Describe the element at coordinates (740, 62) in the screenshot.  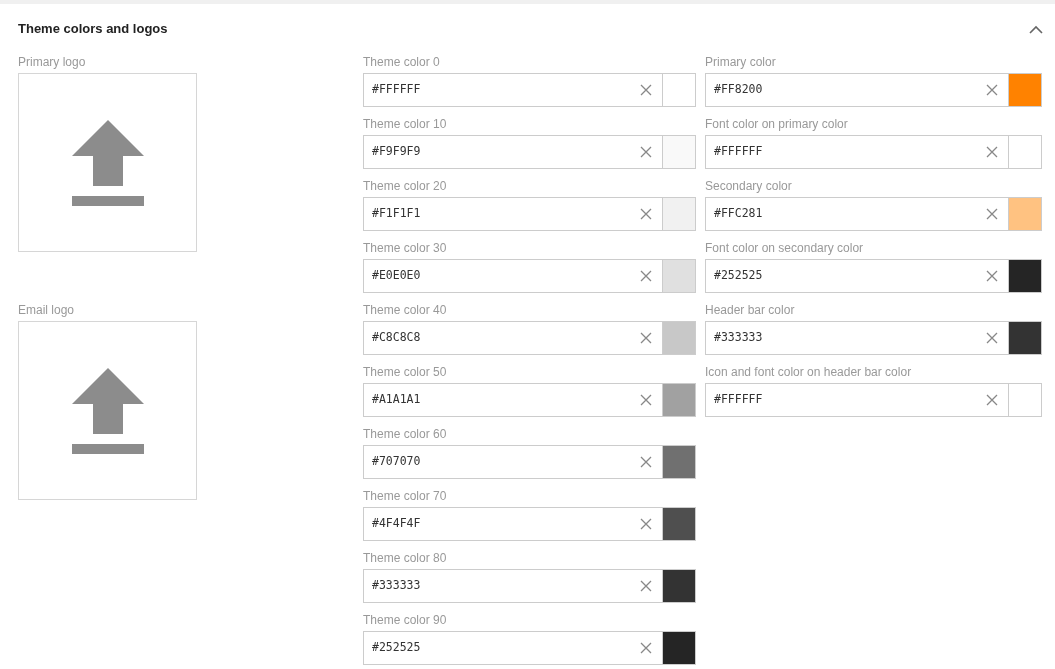
I see `field-label: Primary color` at that location.